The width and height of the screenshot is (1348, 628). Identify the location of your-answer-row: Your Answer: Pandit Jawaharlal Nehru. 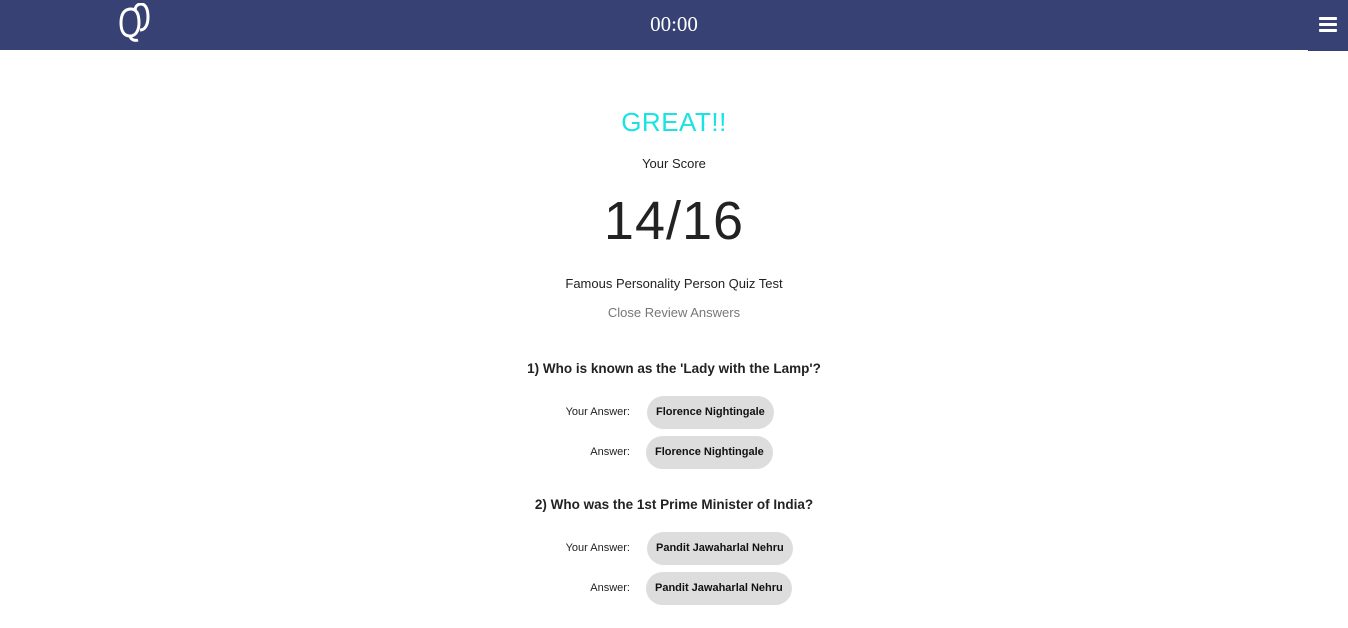
(674, 549).